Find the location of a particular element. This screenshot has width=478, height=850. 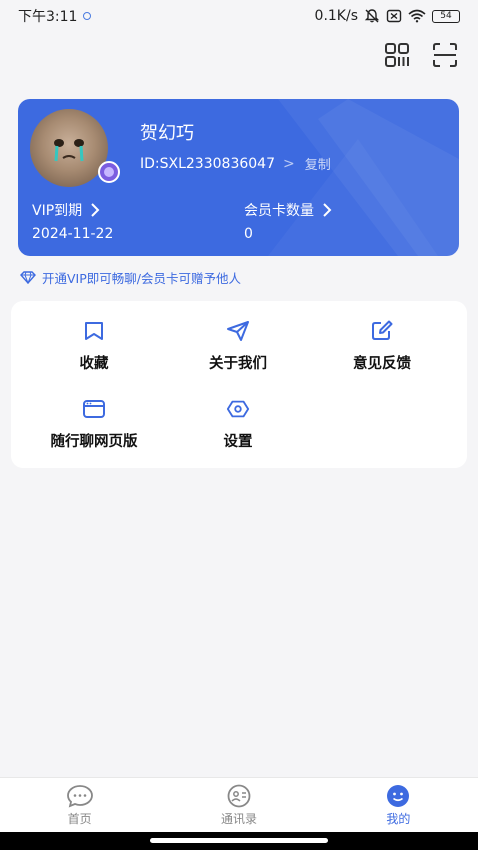

avatar-face is located at coordinates (69, 150).